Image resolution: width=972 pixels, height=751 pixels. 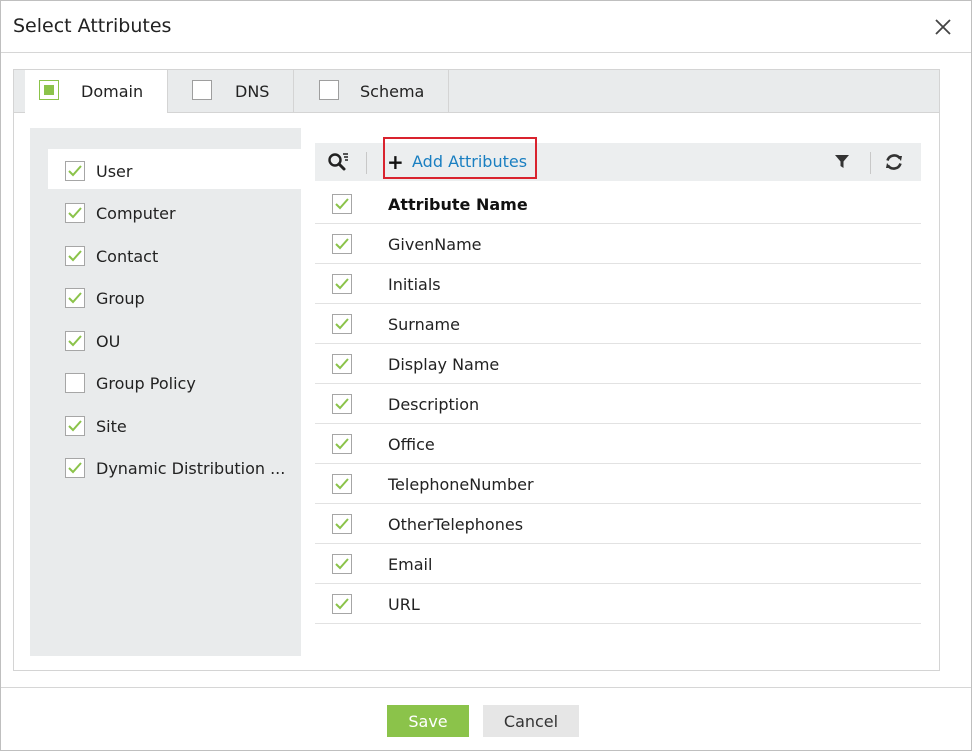 I want to click on tab-bar: Domain DNS Schema, so click(x=476, y=91).